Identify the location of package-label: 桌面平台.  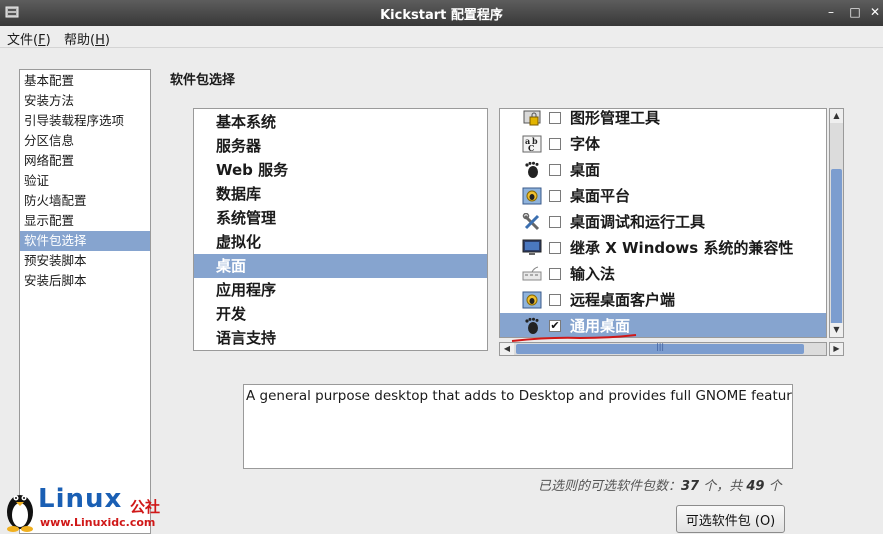
(600, 196).